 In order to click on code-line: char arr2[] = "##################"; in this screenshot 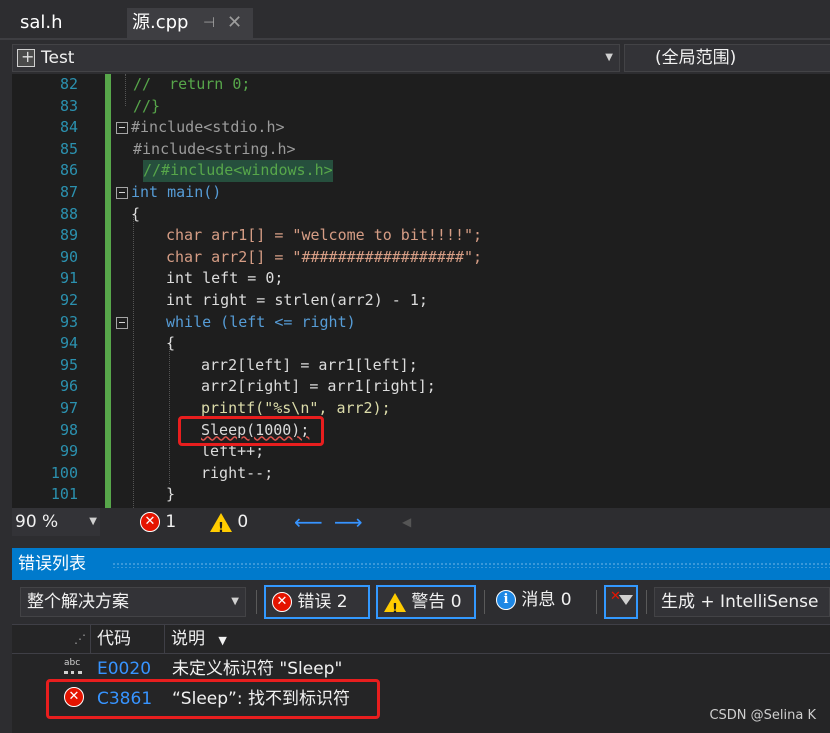, I will do `click(324, 256)`.